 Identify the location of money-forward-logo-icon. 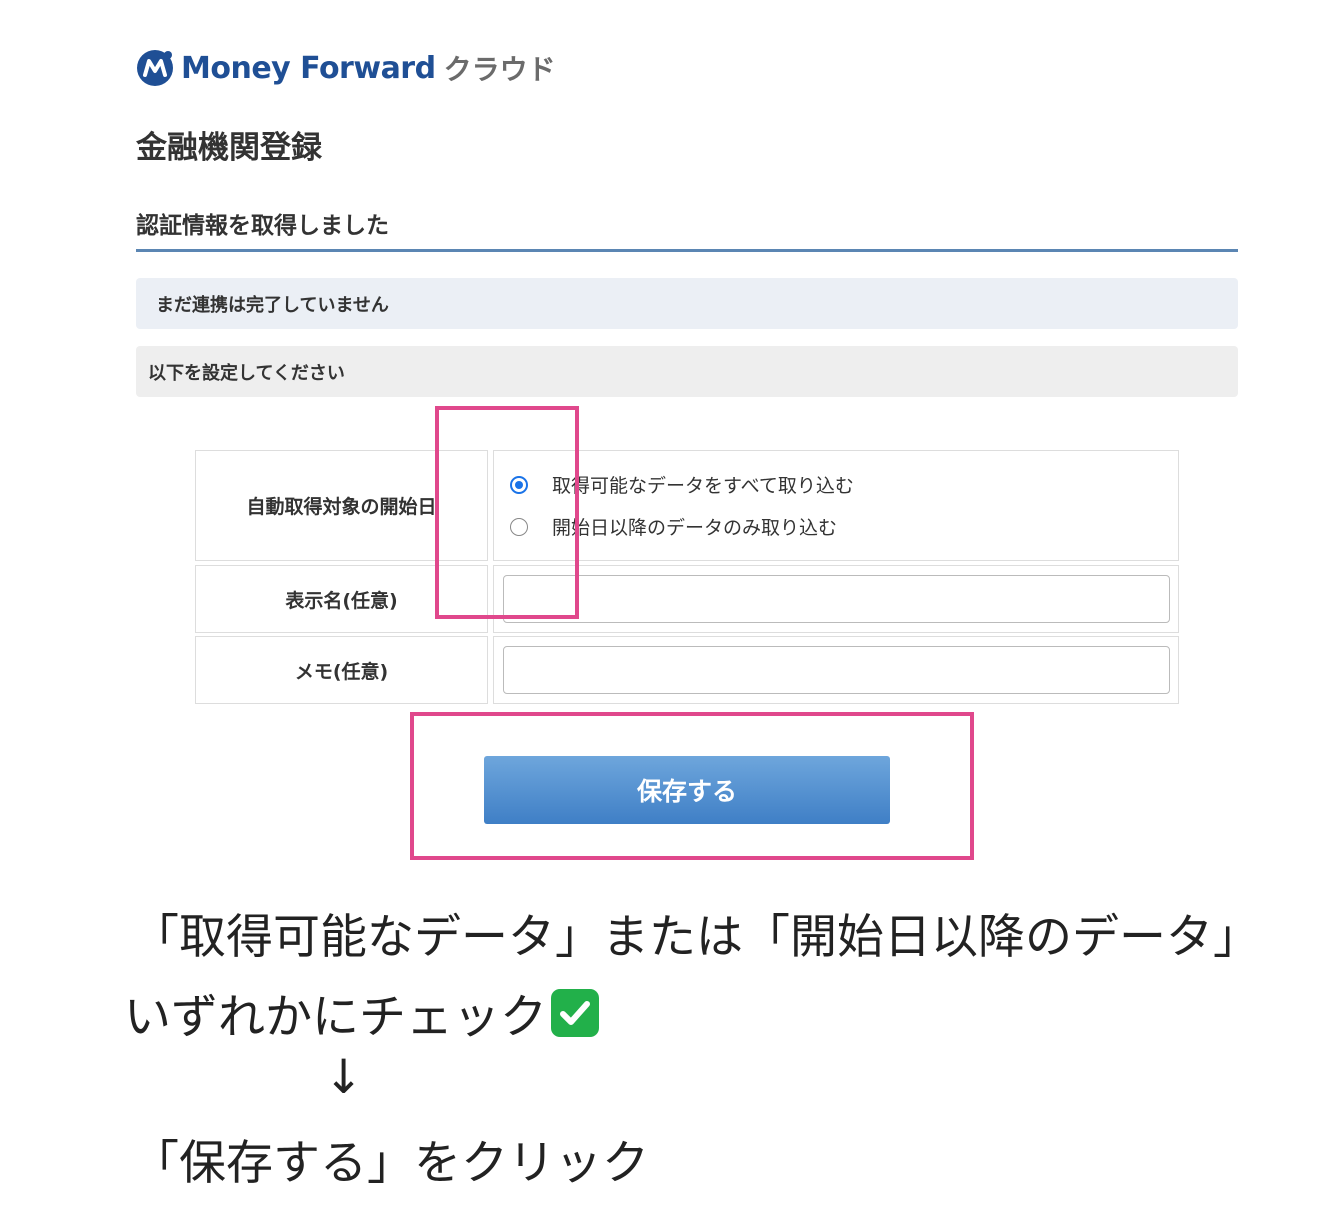
(155, 68).